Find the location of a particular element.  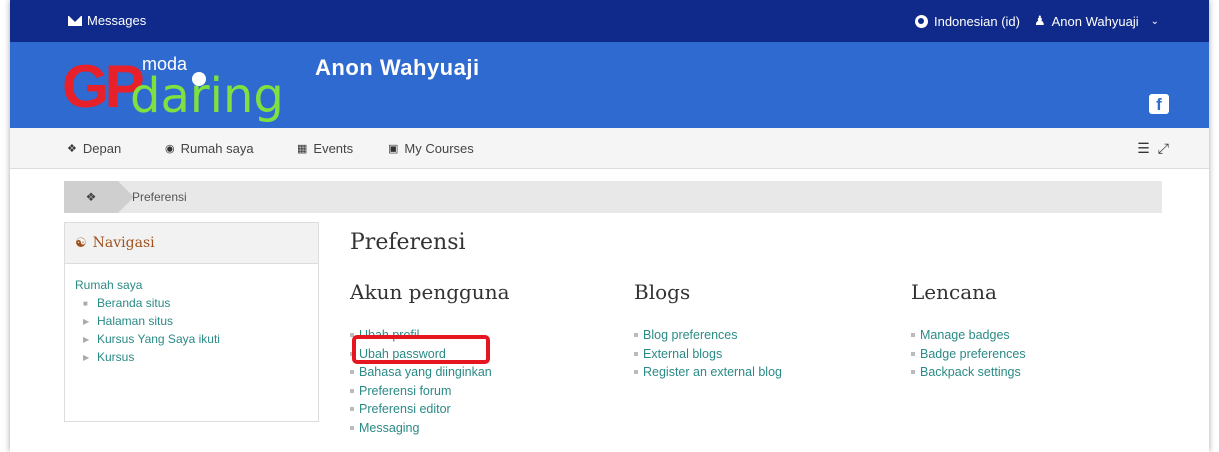

facebook-icon: f is located at coordinates (1159, 104).